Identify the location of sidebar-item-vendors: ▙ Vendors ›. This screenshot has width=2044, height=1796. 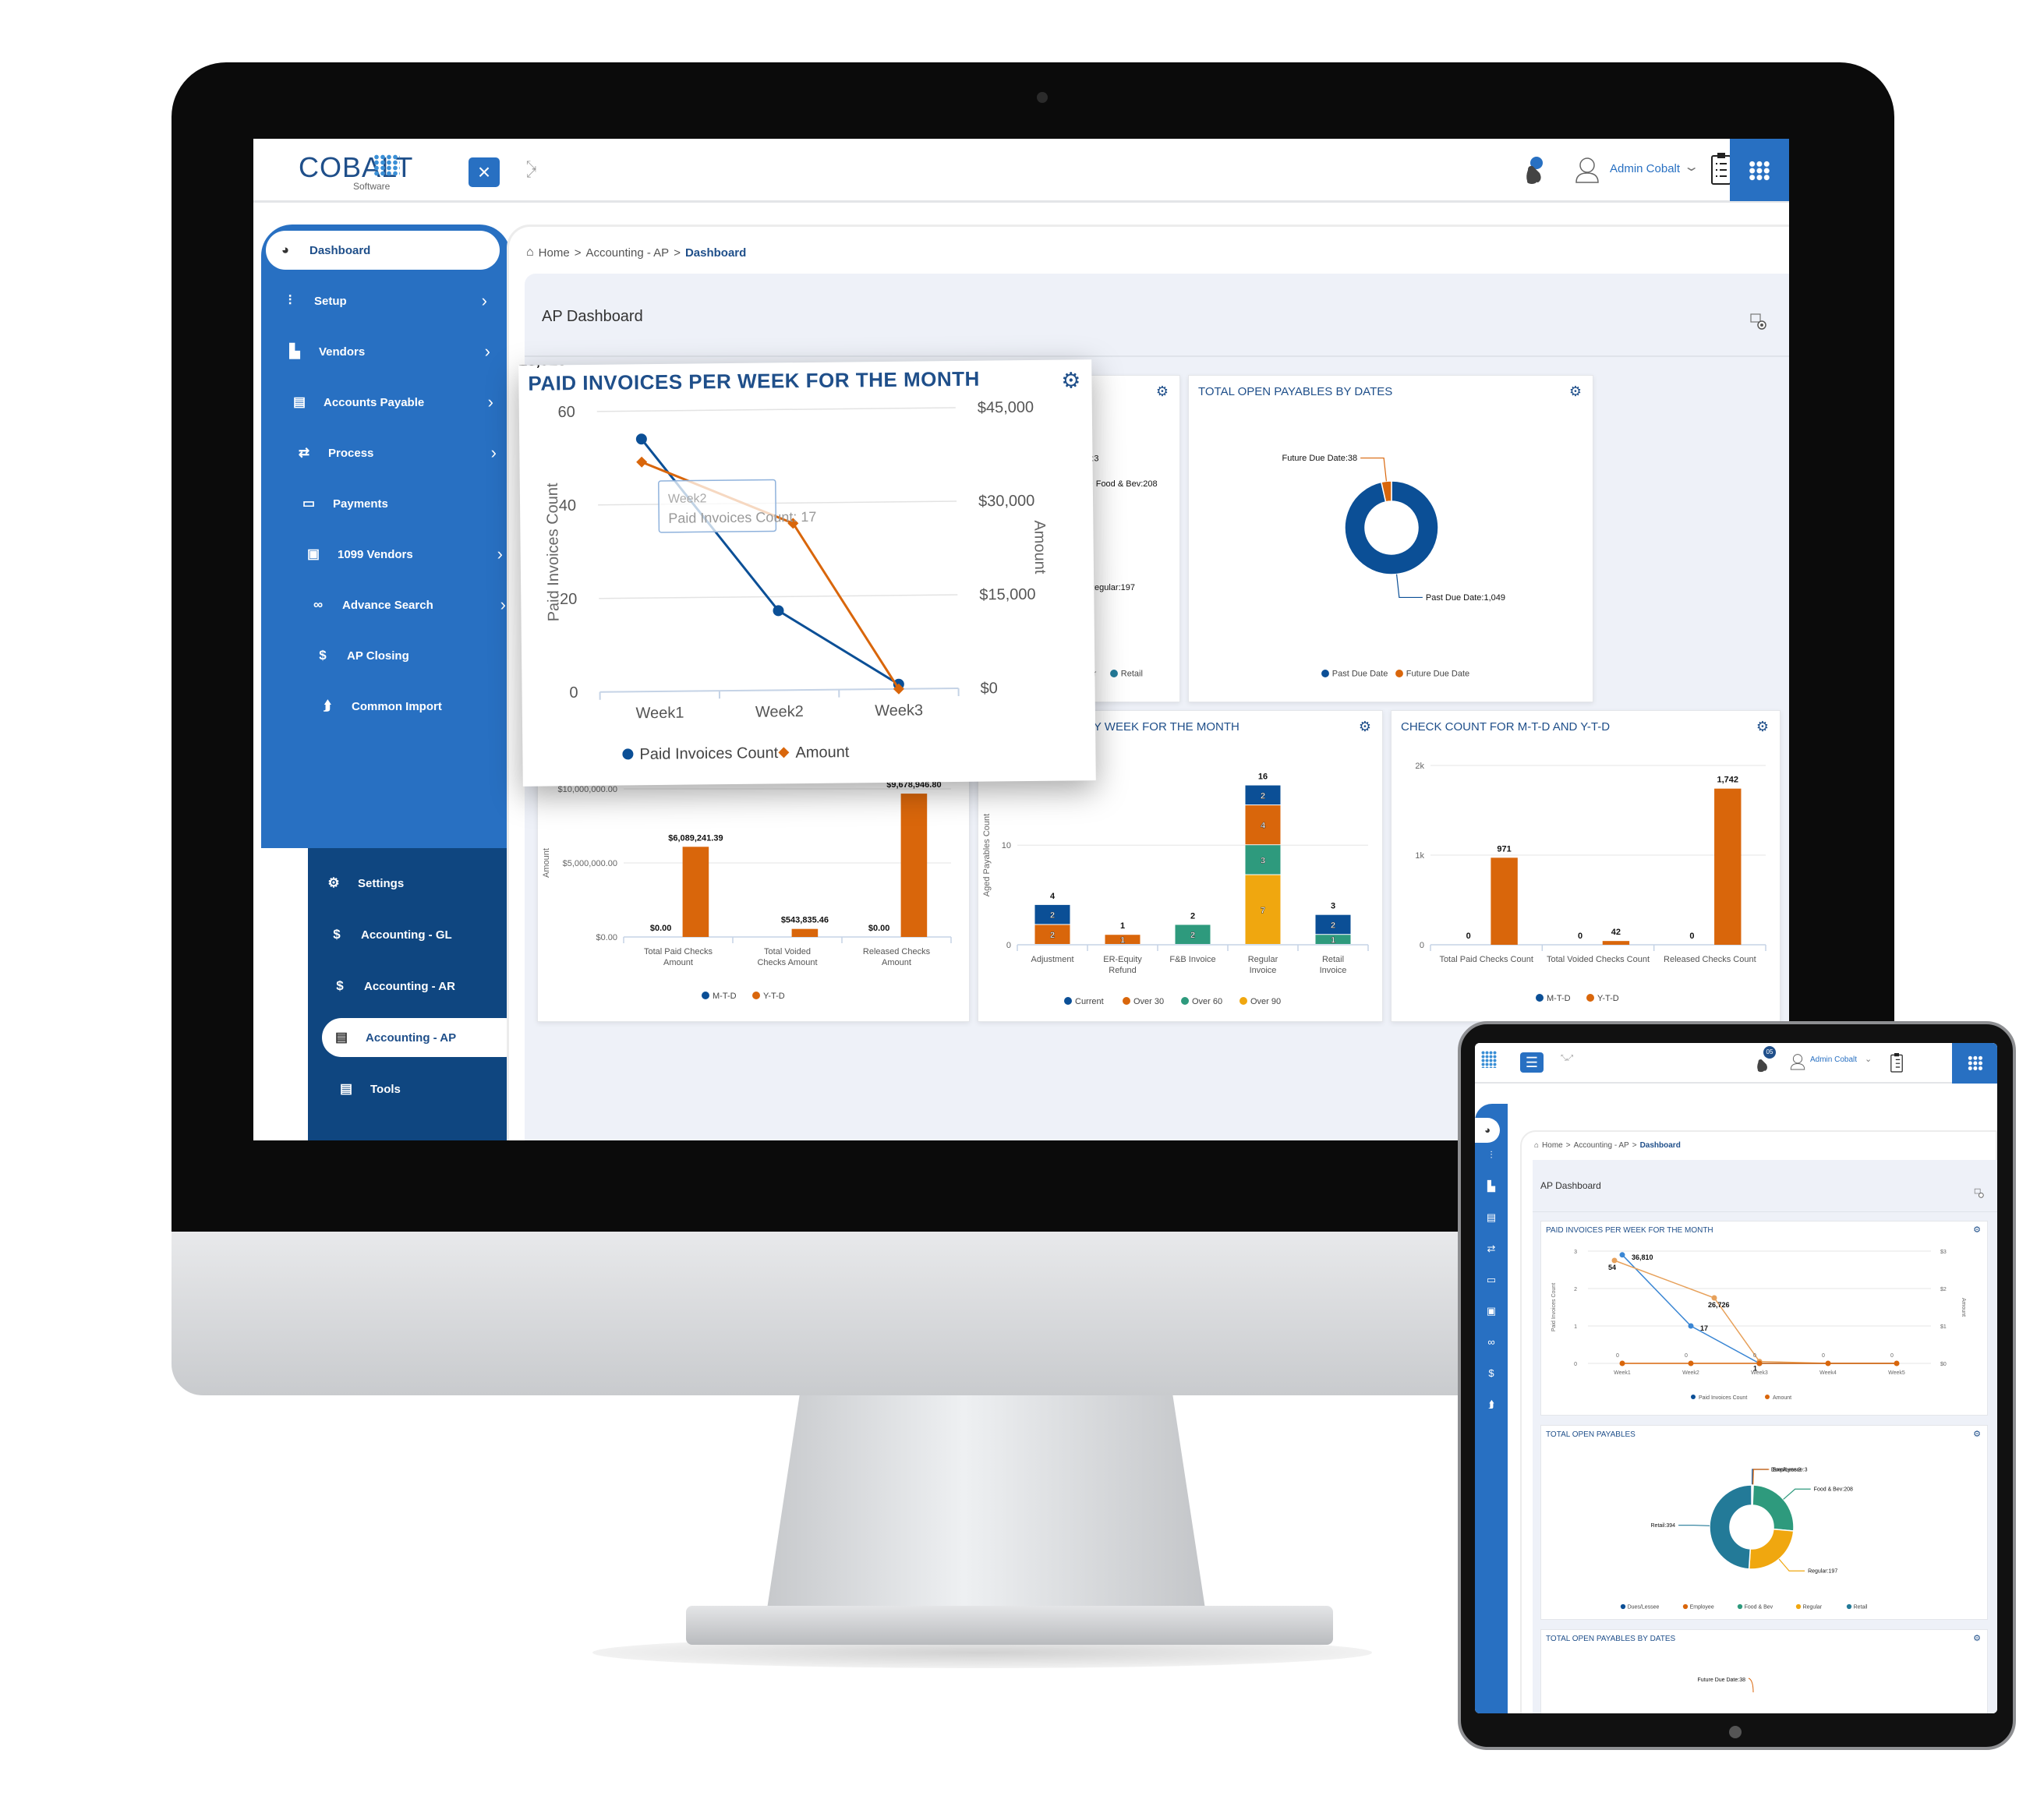
(386, 351).